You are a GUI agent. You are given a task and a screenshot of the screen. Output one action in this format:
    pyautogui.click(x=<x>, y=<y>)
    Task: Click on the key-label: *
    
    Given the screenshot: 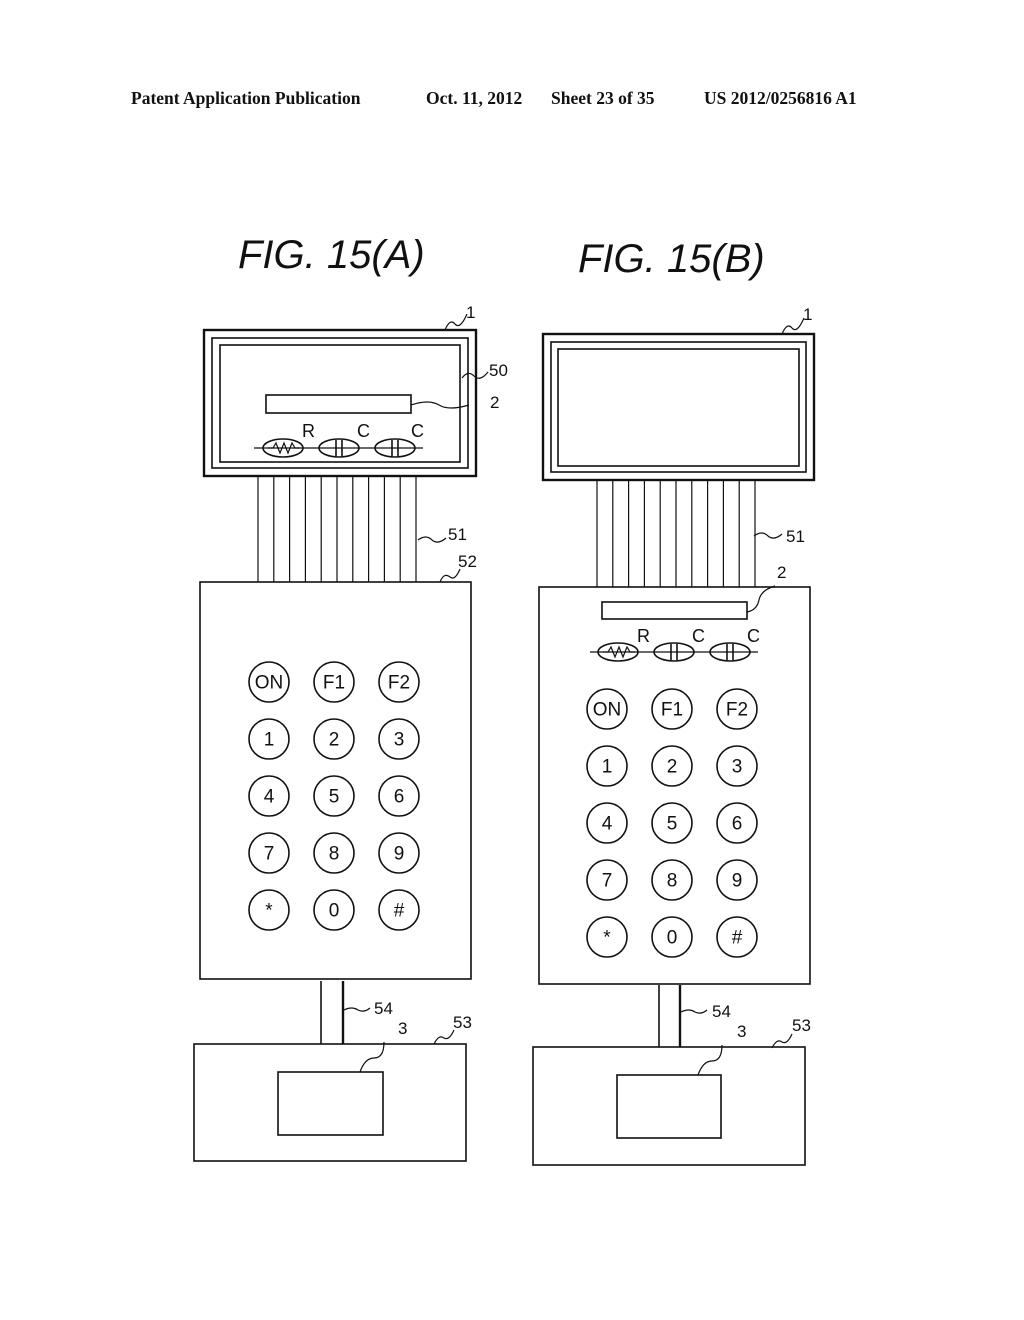 What is the action you would take?
    pyautogui.click(x=269, y=911)
    